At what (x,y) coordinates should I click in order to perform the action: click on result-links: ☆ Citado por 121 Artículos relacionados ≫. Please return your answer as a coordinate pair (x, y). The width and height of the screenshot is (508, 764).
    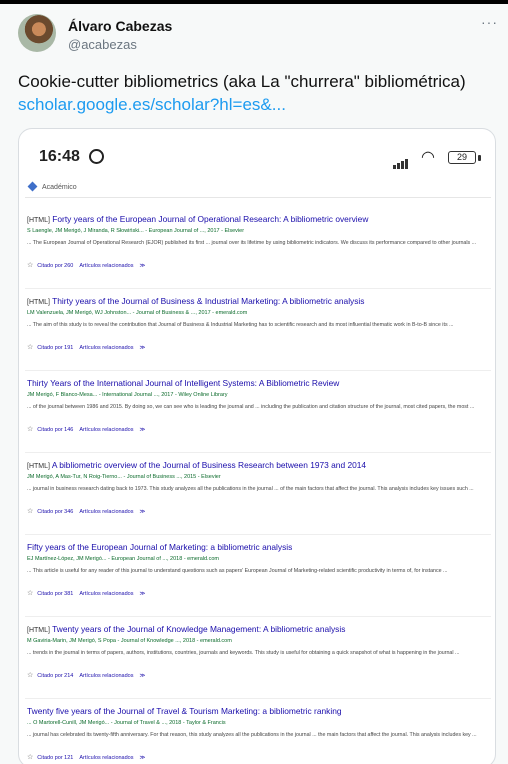
    Looking at the image, I should click on (258, 757).